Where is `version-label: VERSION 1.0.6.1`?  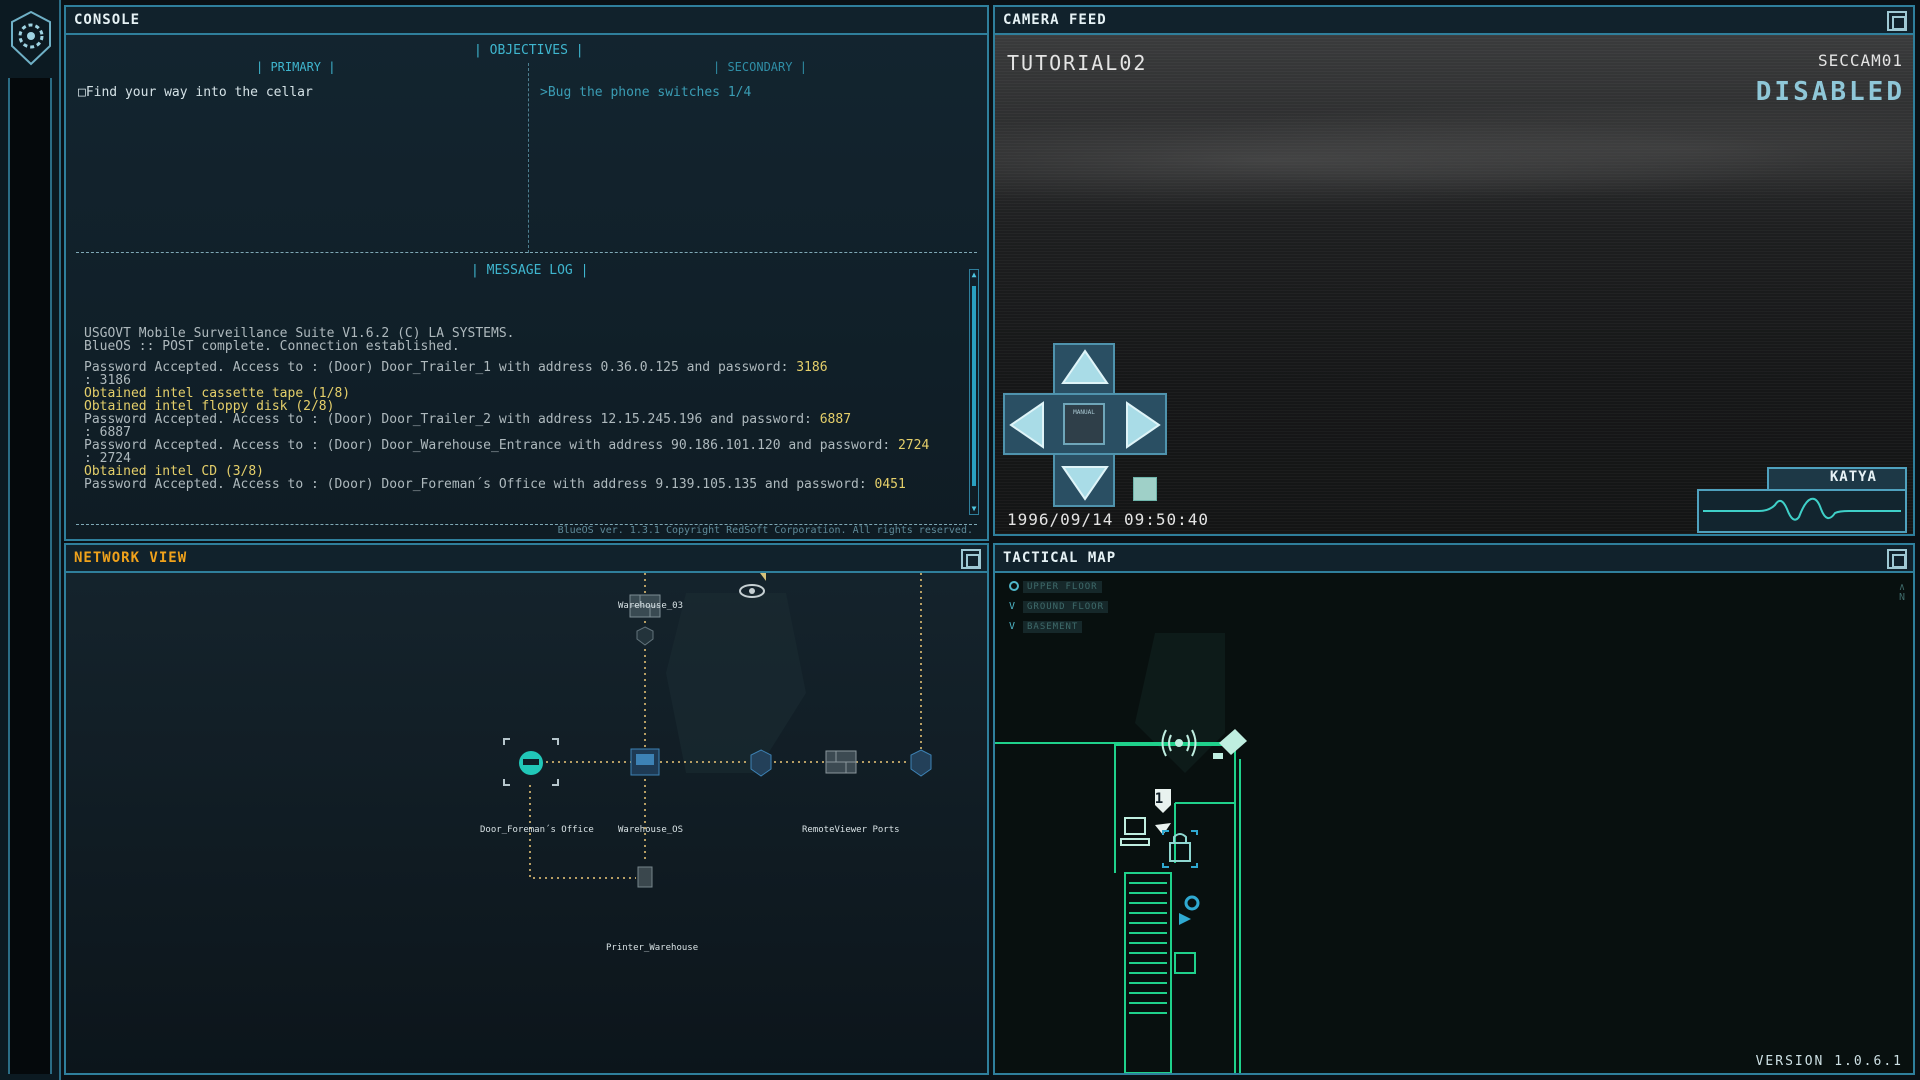 version-label: VERSION 1.0.6.1 is located at coordinates (1829, 1061).